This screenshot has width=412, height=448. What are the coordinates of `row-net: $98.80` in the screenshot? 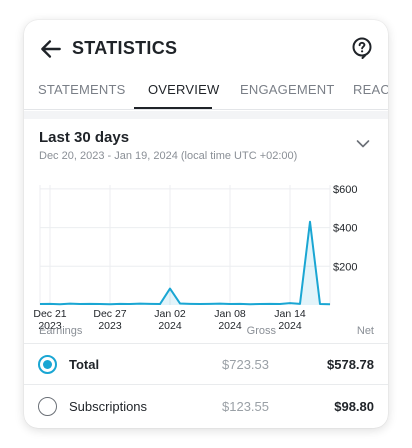 It's located at (354, 406).